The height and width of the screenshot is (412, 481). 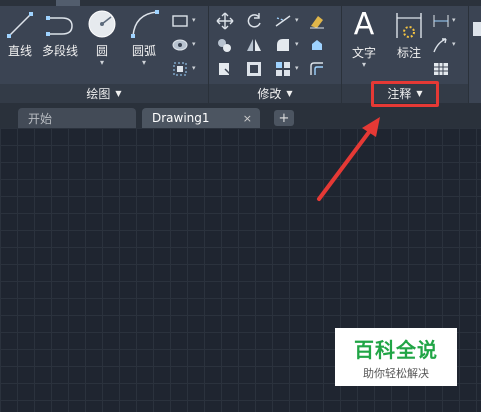 I want to click on circle-button: 圆 ▾, so click(x=102, y=37).